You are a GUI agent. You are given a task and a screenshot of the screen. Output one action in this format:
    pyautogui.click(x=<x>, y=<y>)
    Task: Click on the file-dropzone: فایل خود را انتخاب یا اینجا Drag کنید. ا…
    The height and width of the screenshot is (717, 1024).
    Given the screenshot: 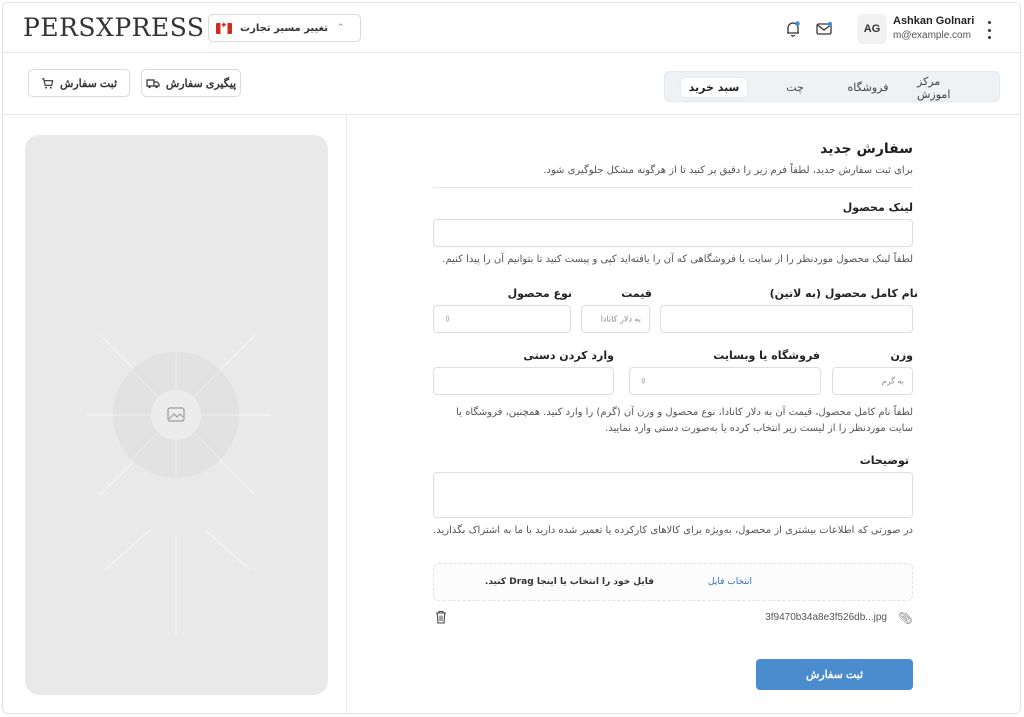 What is the action you would take?
    pyautogui.click(x=673, y=582)
    